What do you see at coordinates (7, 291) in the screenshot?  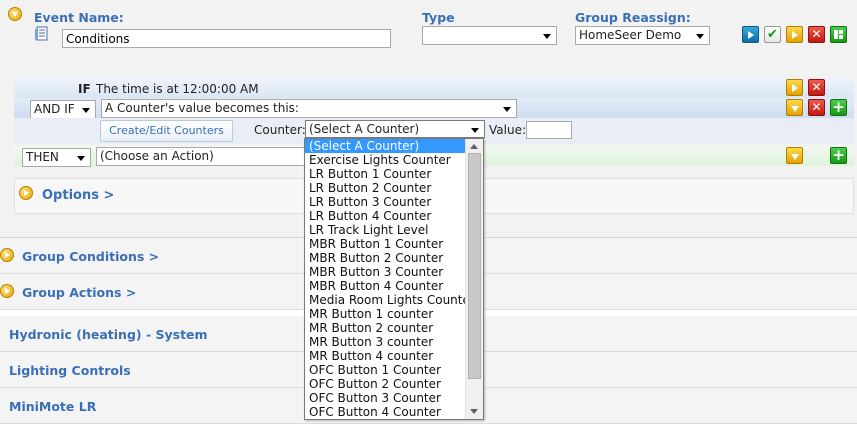 I see `group-actions-expand-icon` at bounding box center [7, 291].